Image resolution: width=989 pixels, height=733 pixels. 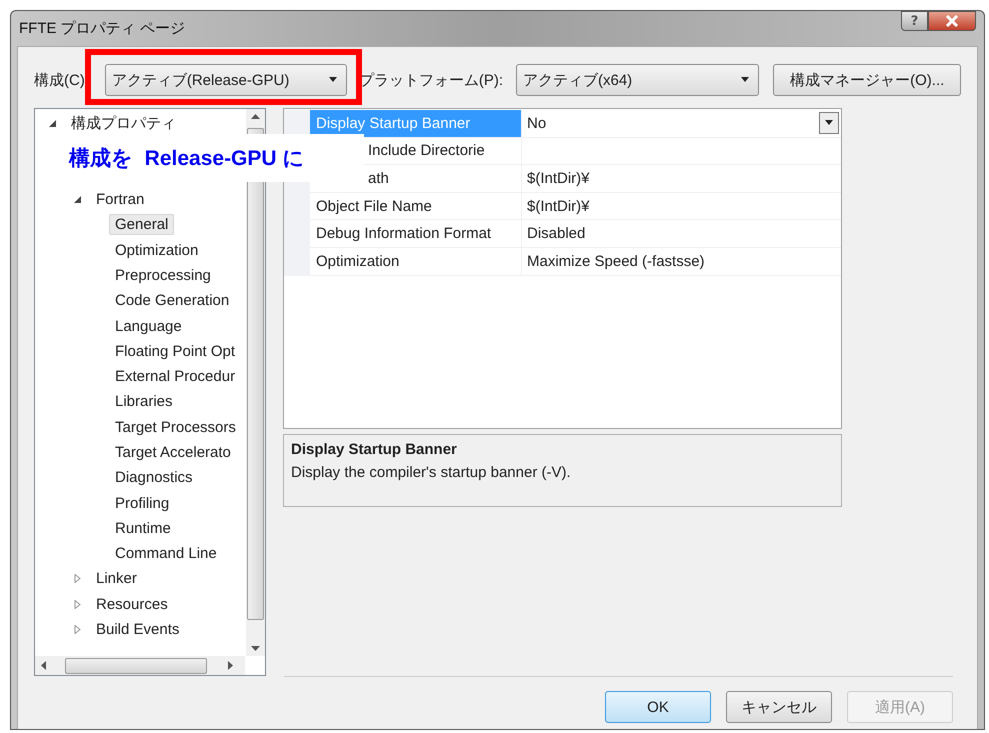 I want to click on tree-item: 構成プロパティ, so click(x=123, y=124).